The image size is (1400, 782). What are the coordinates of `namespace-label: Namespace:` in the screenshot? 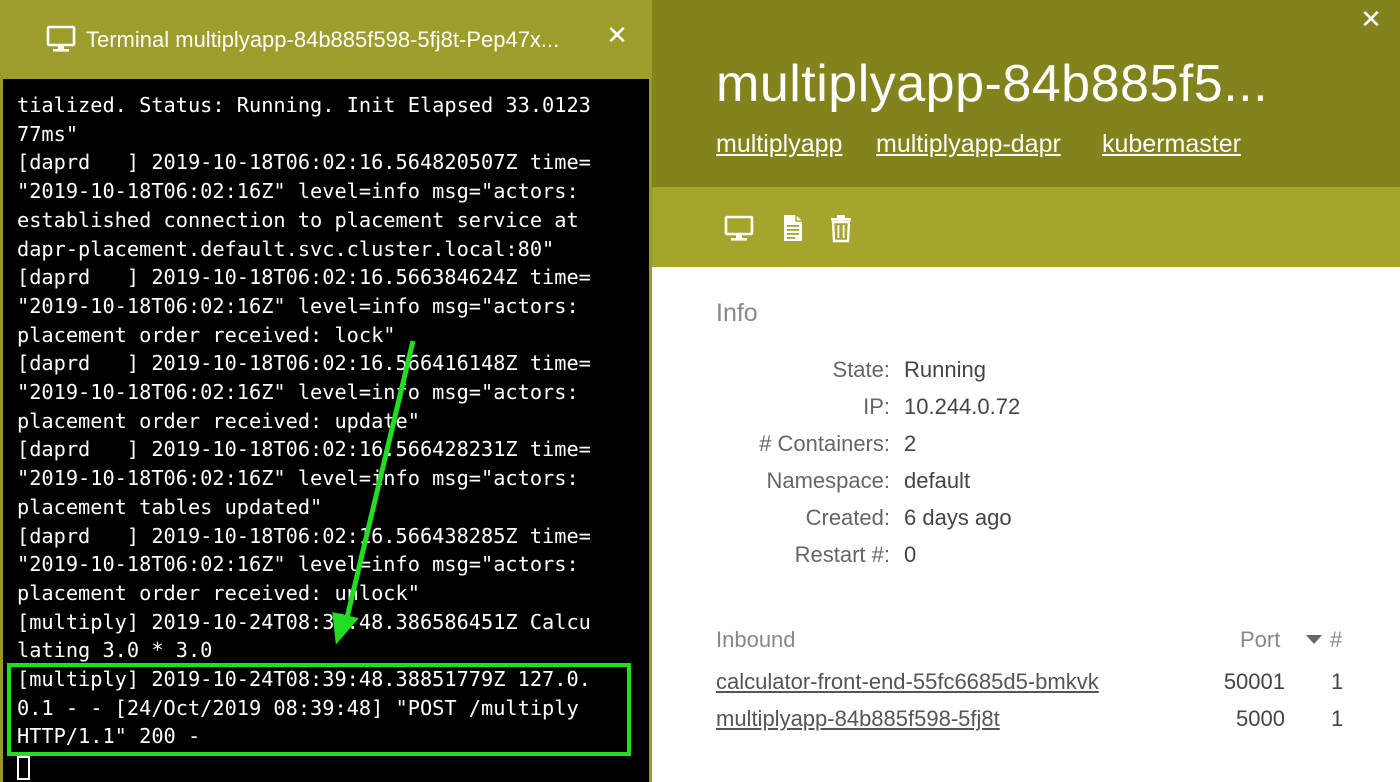 It's located at (828, 480).